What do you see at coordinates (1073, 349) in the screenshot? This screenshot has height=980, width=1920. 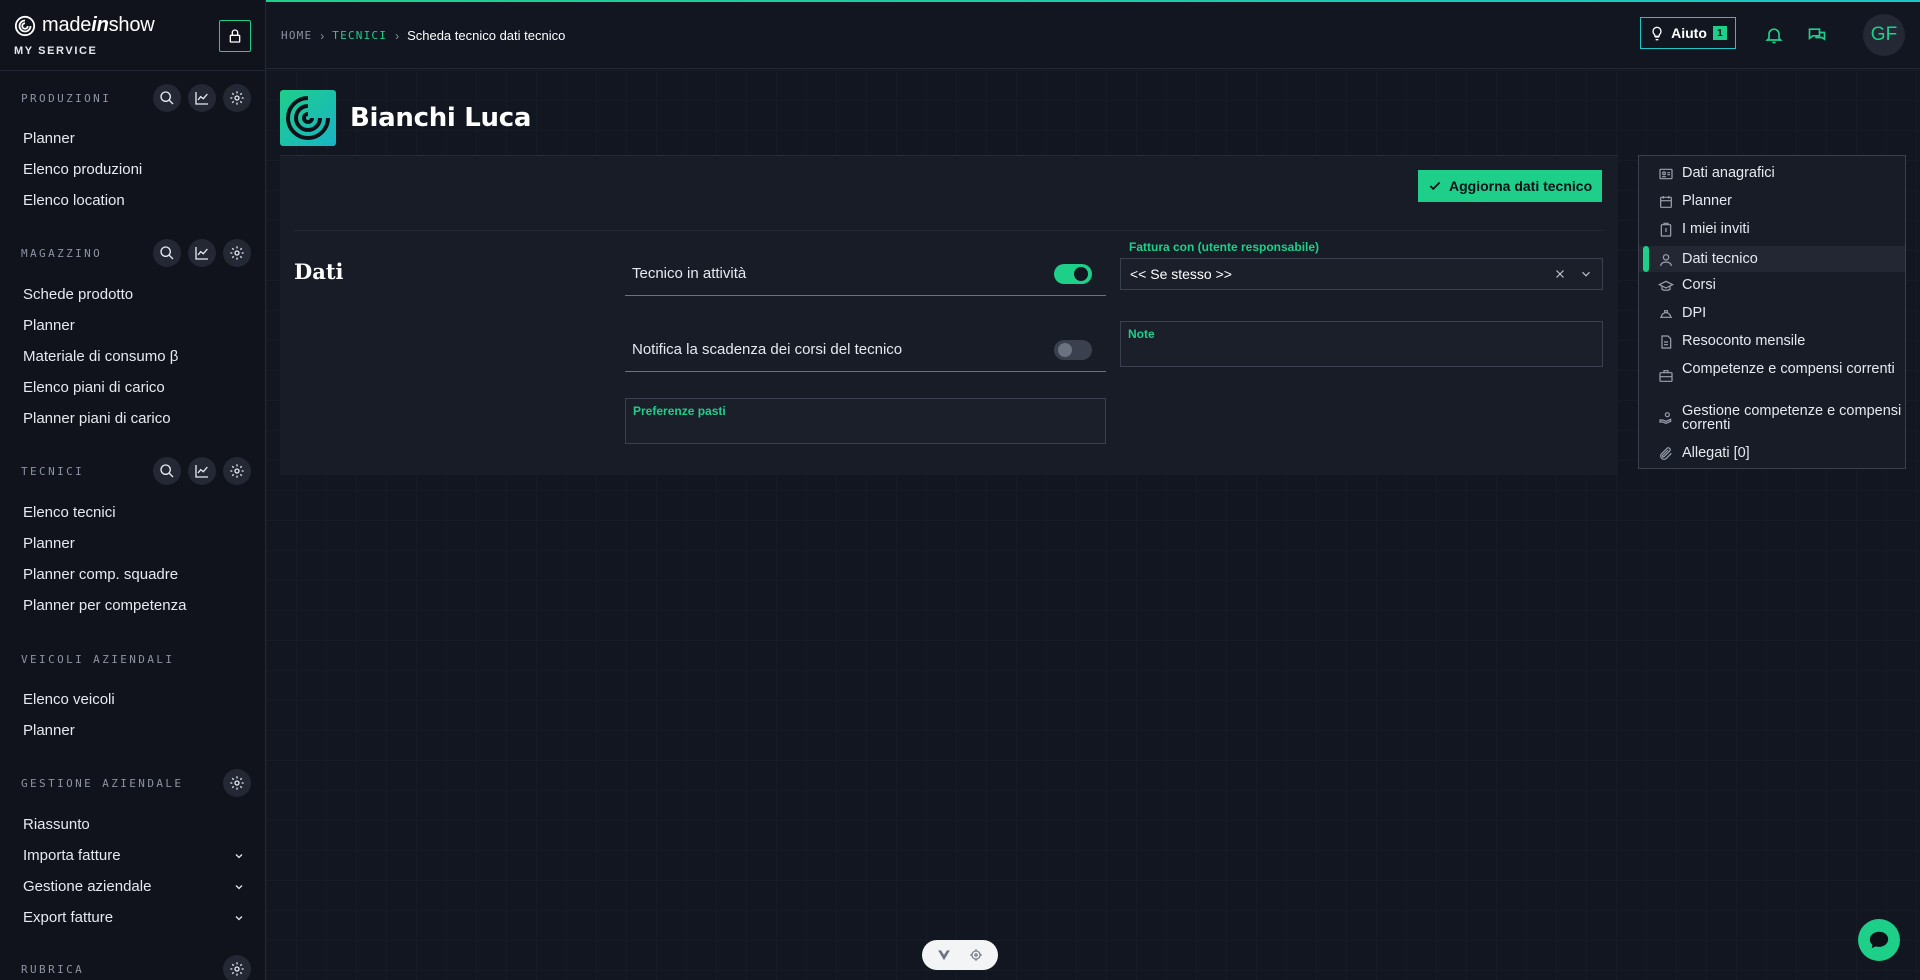 I see `notifica-corsi-toggle` at bounding box center [1073, 349].